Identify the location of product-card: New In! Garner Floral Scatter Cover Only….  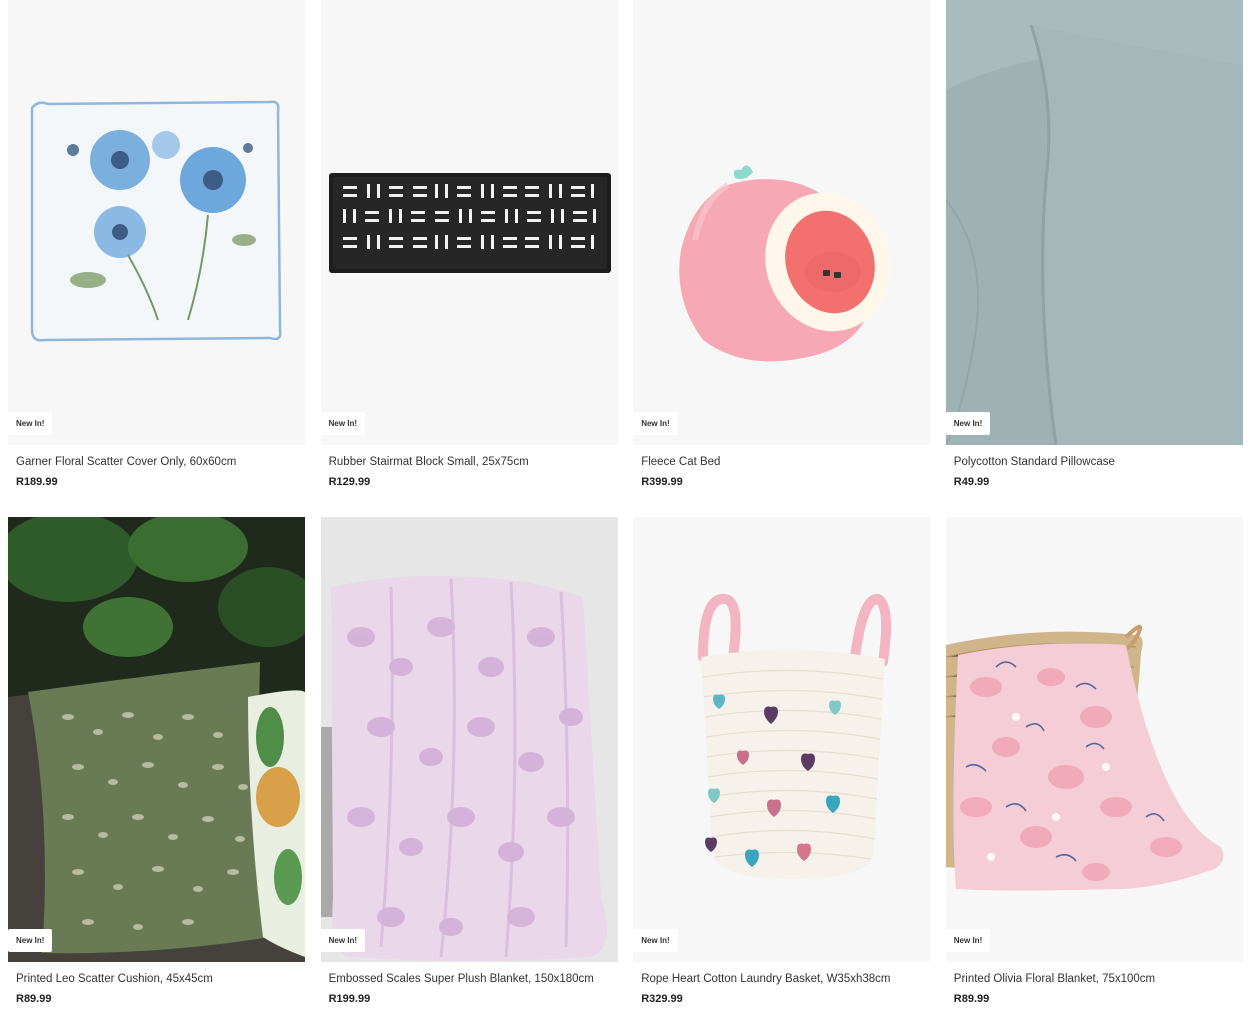
(156, 258).